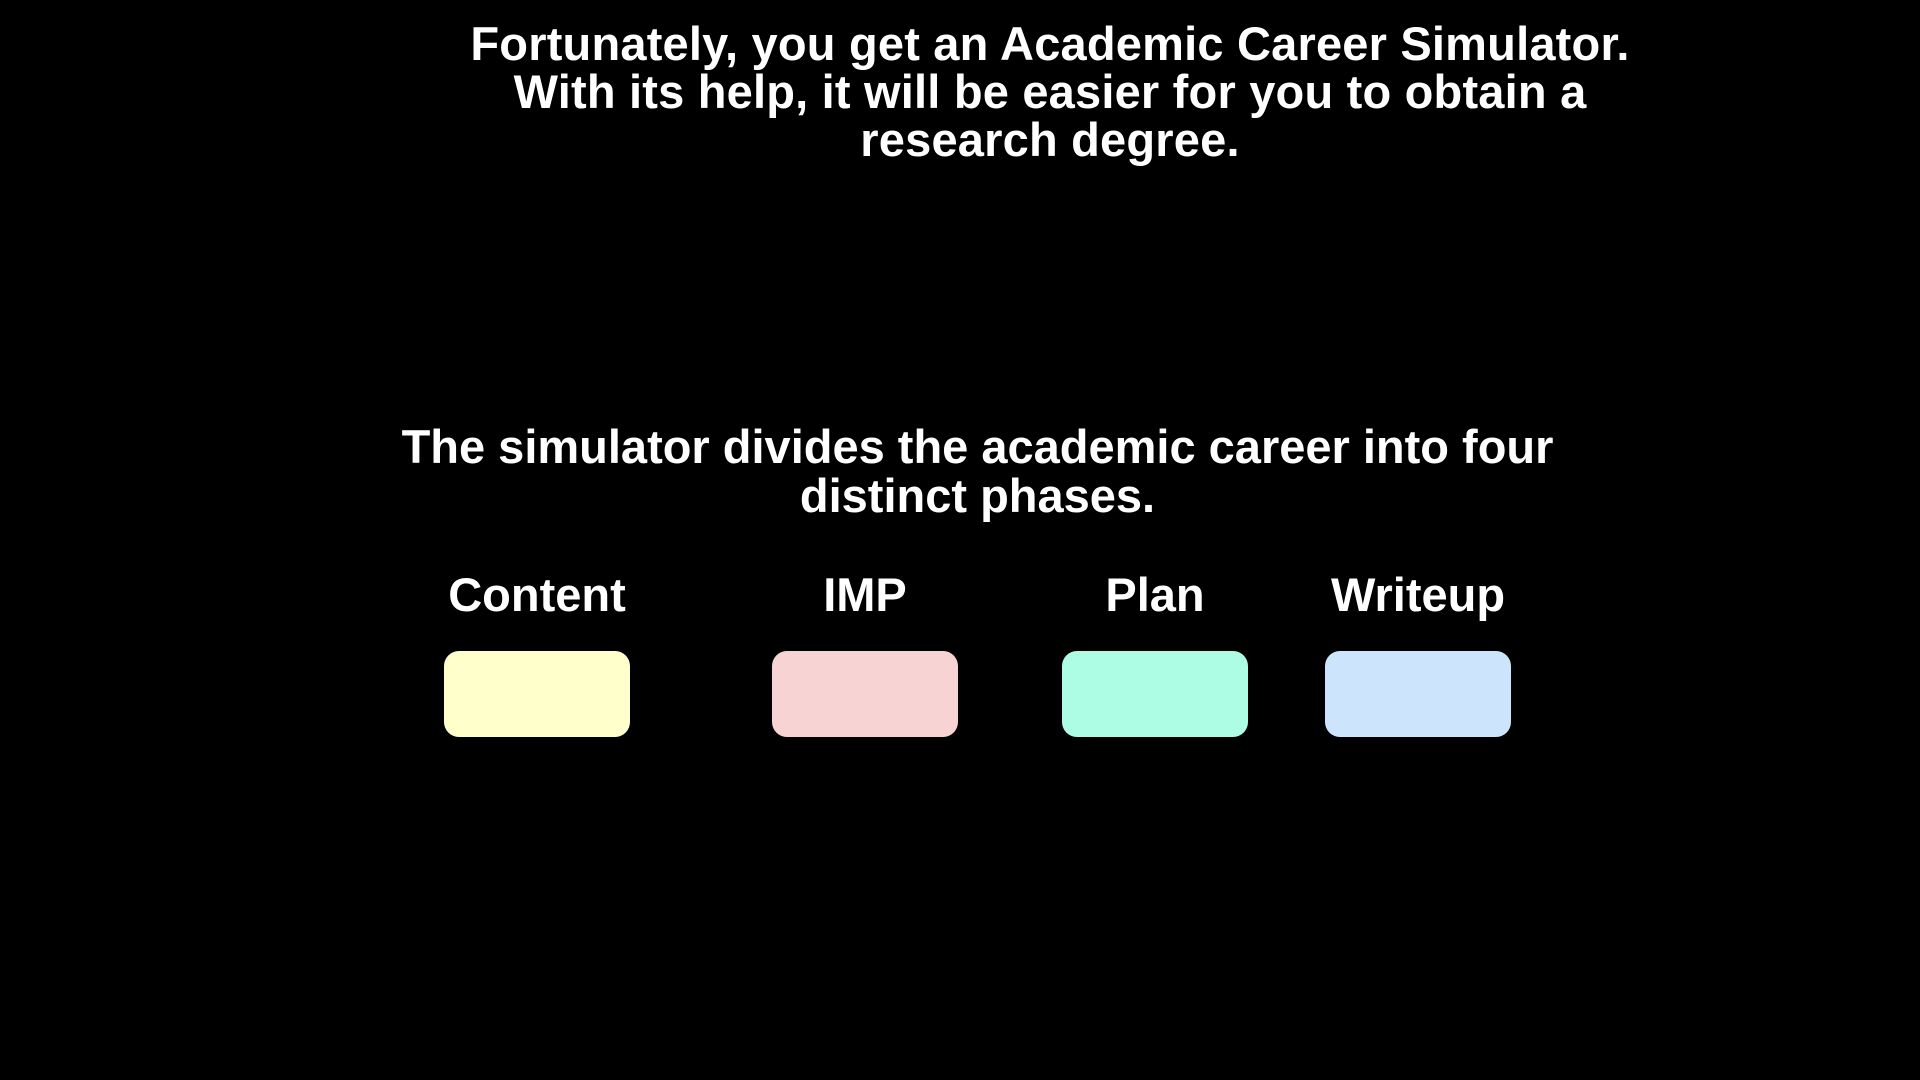  What do you see at coordinates (1418, 594) in the screenshot?
I see `phase-writeup-label: Writeup` at bounding box center [1418, 594].